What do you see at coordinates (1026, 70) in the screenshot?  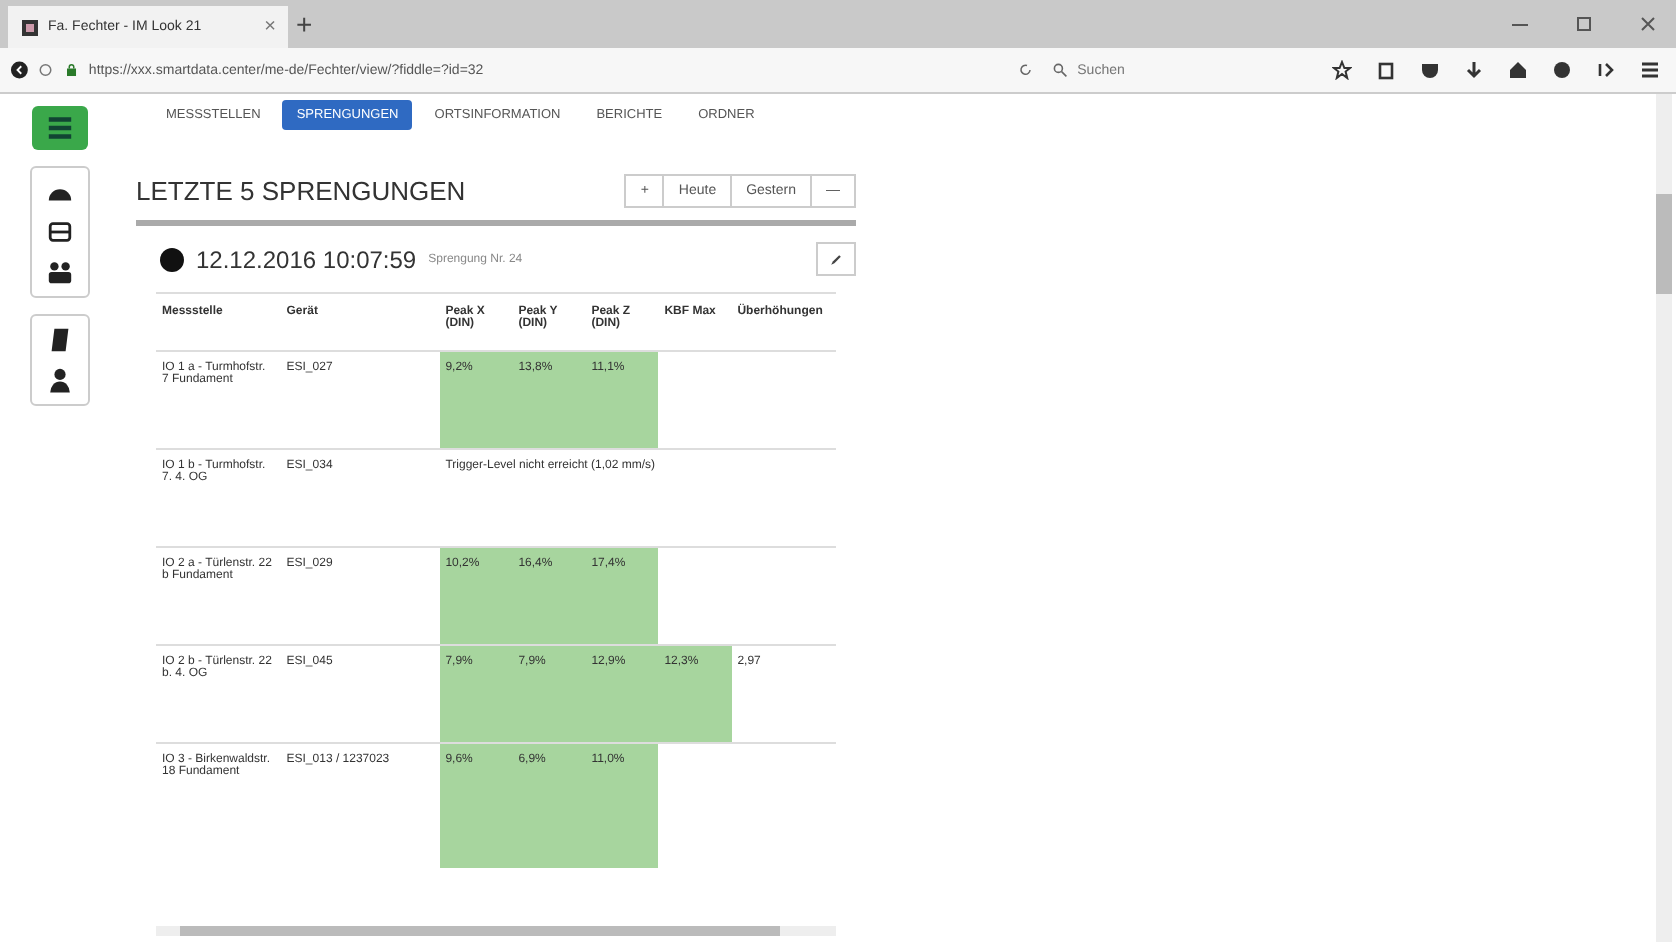 I see `reload-icon` at bounding box center [1026, 70].